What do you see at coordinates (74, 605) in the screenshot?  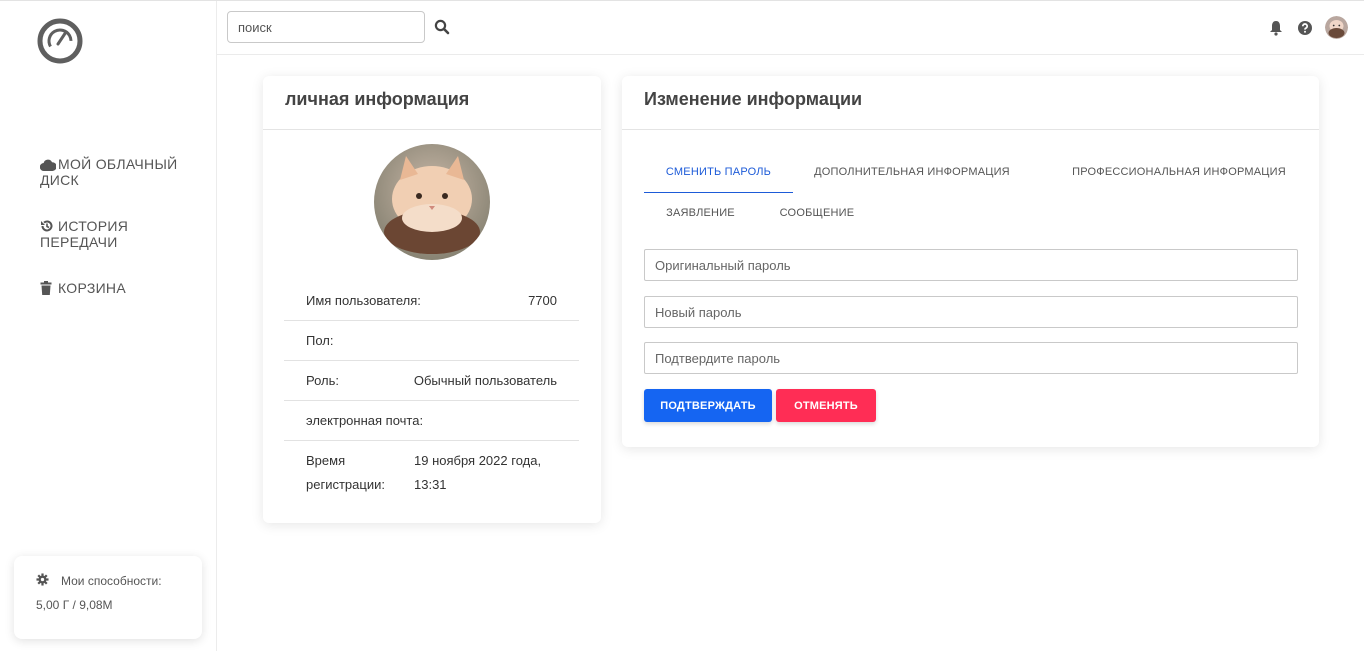 I see `ability-value: 5,00 Г / 9,08М` at bounding box center [74, 605].